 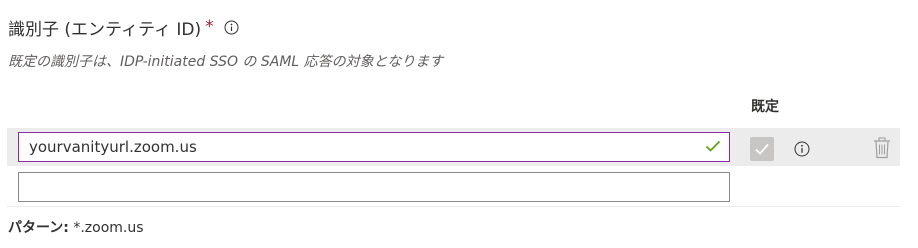 What do you see at coordinates (802, 151) in the screenshot?
I see `row-info-icon` at bounding box center [802, 151].